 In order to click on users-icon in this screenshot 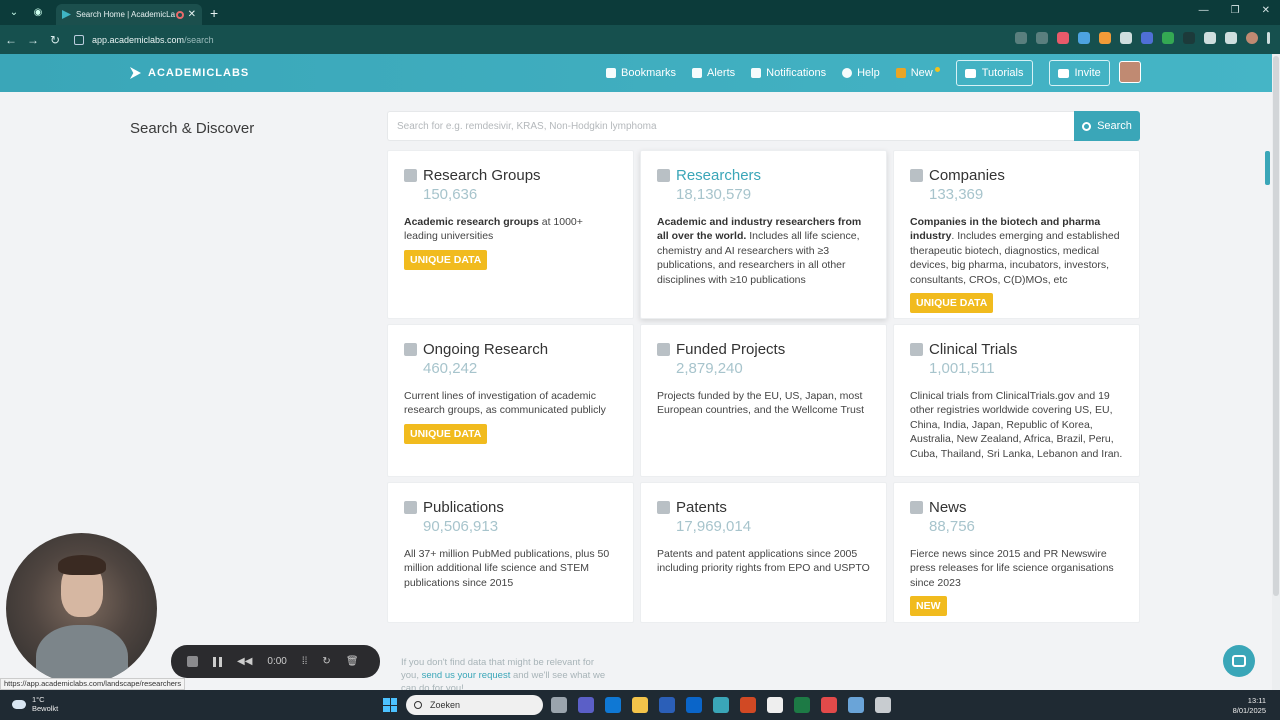, I will do `click(410, 175)`.